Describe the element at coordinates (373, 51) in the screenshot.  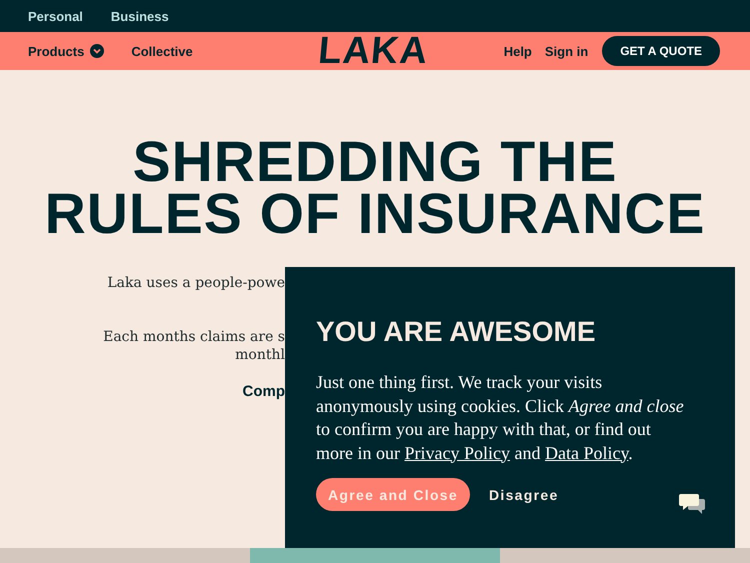
I see `logo: LAKA` at that location.